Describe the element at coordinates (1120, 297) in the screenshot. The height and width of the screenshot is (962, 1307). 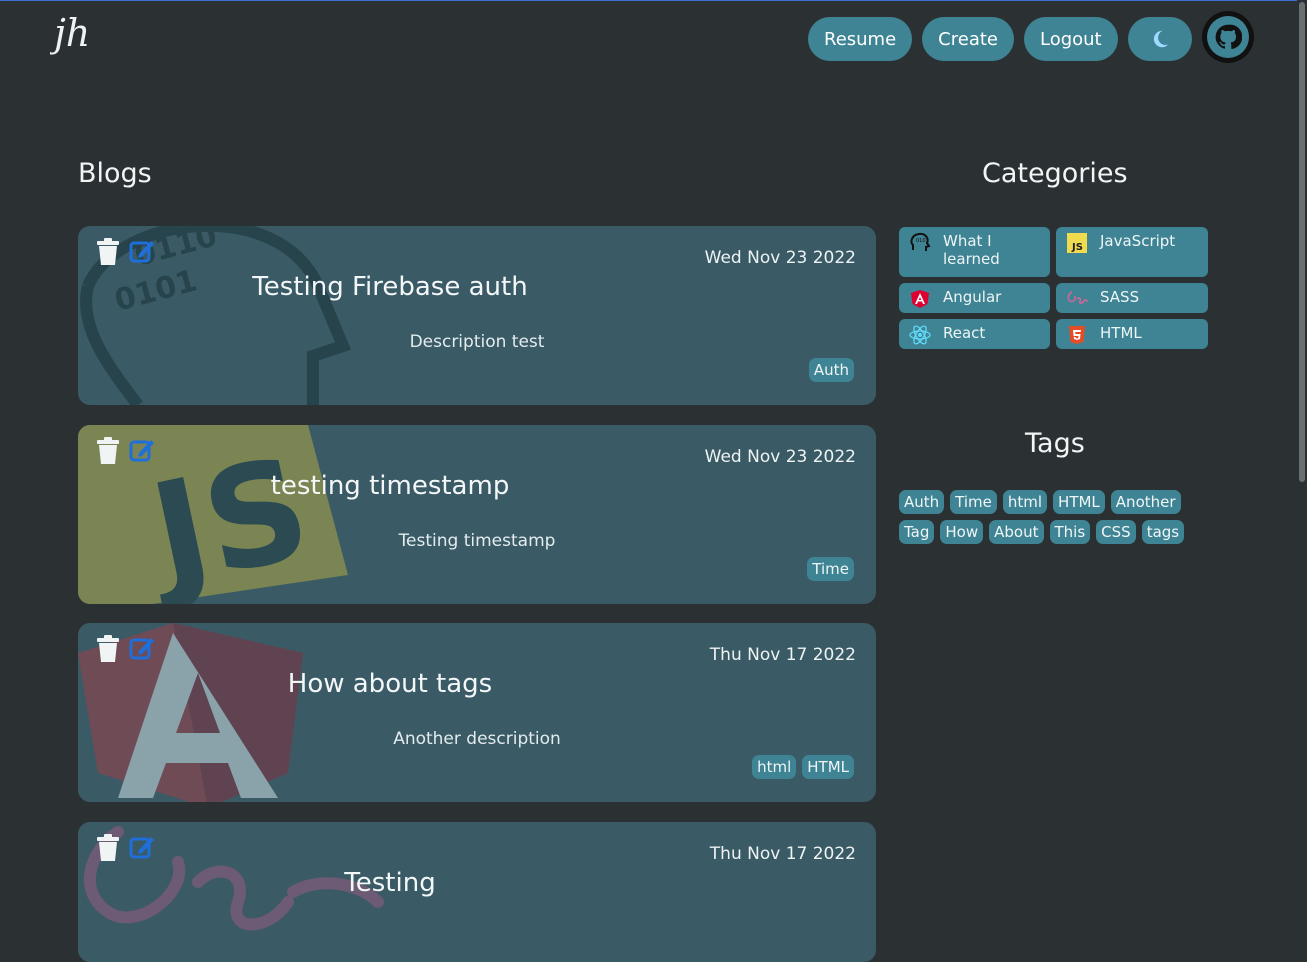
I see `category-label: SASS` at that location.